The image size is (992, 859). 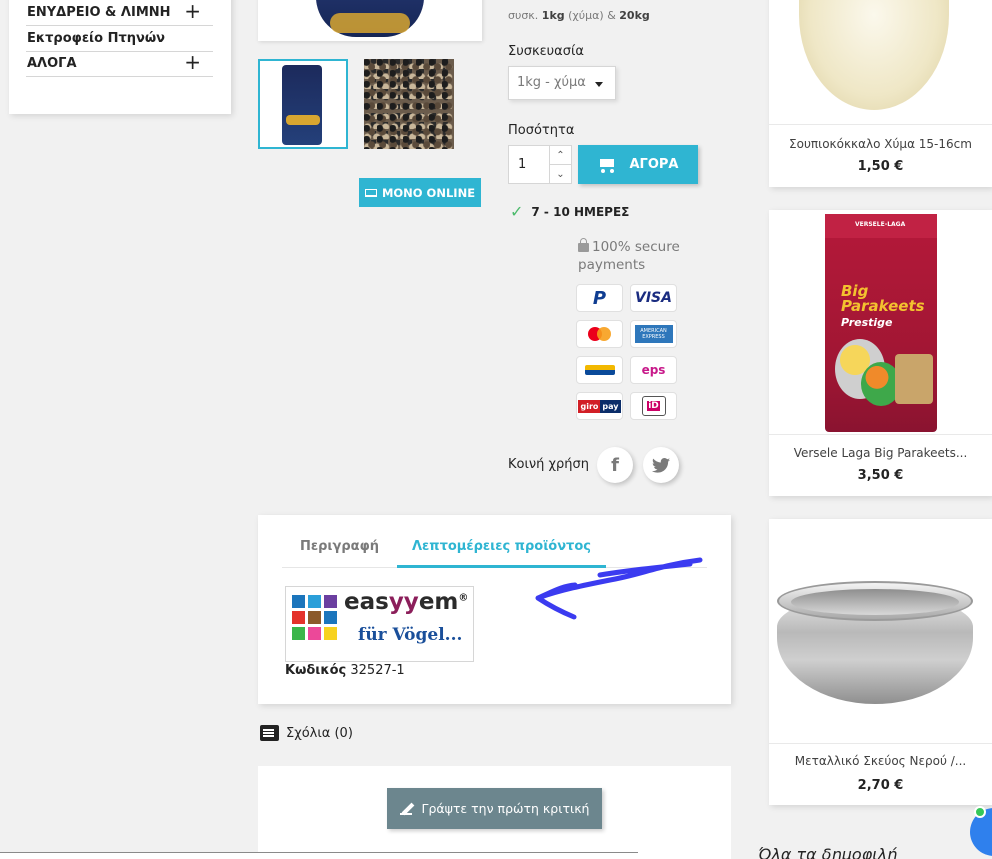 I want to click on related-product-price: 1,50 €, so click(x=880, y=166).